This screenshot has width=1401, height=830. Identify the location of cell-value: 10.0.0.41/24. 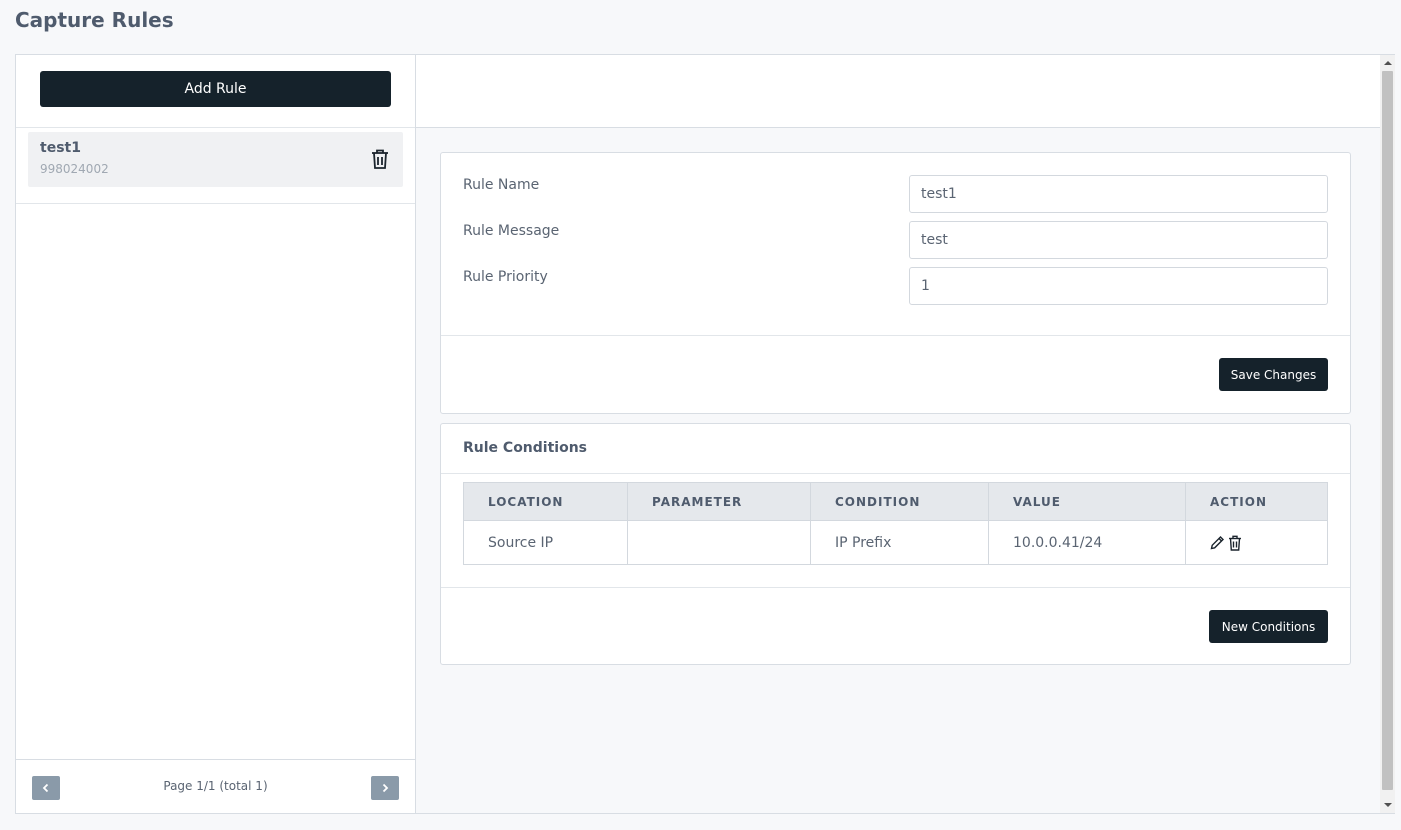
(1087, 542).